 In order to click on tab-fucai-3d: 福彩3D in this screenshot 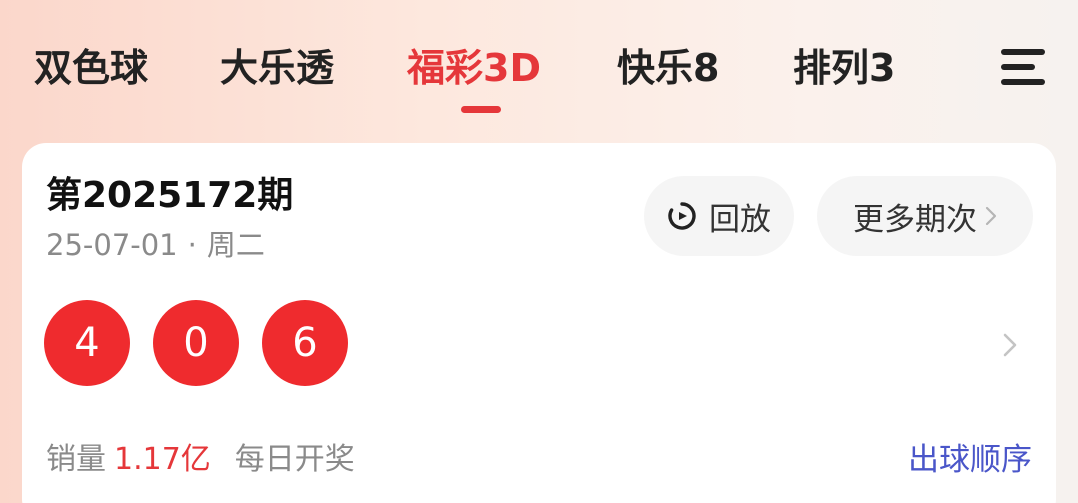, I will do `click(474, 68)`.